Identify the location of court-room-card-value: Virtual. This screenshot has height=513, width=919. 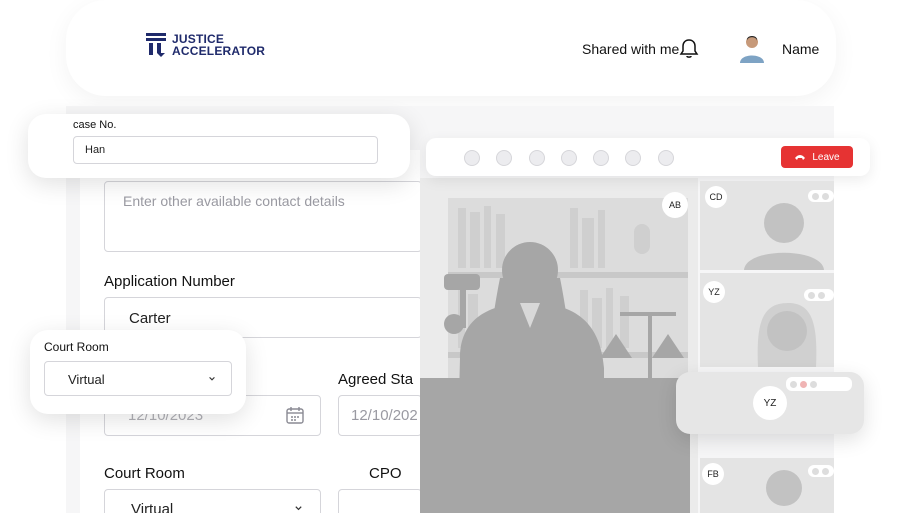
(86, 379).